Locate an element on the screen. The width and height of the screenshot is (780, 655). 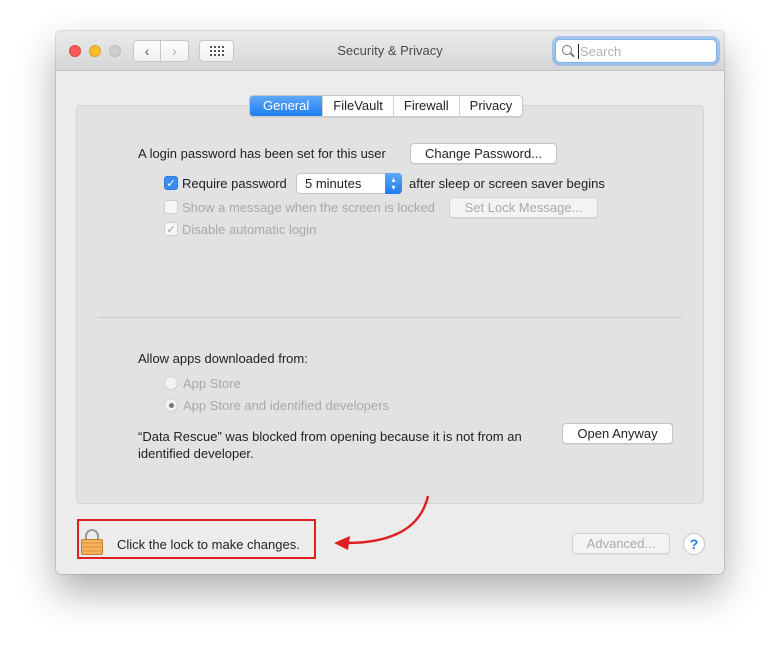
password-interval-popup: 5 minutes ▴ ▾ is located at coordinates (349, 183).